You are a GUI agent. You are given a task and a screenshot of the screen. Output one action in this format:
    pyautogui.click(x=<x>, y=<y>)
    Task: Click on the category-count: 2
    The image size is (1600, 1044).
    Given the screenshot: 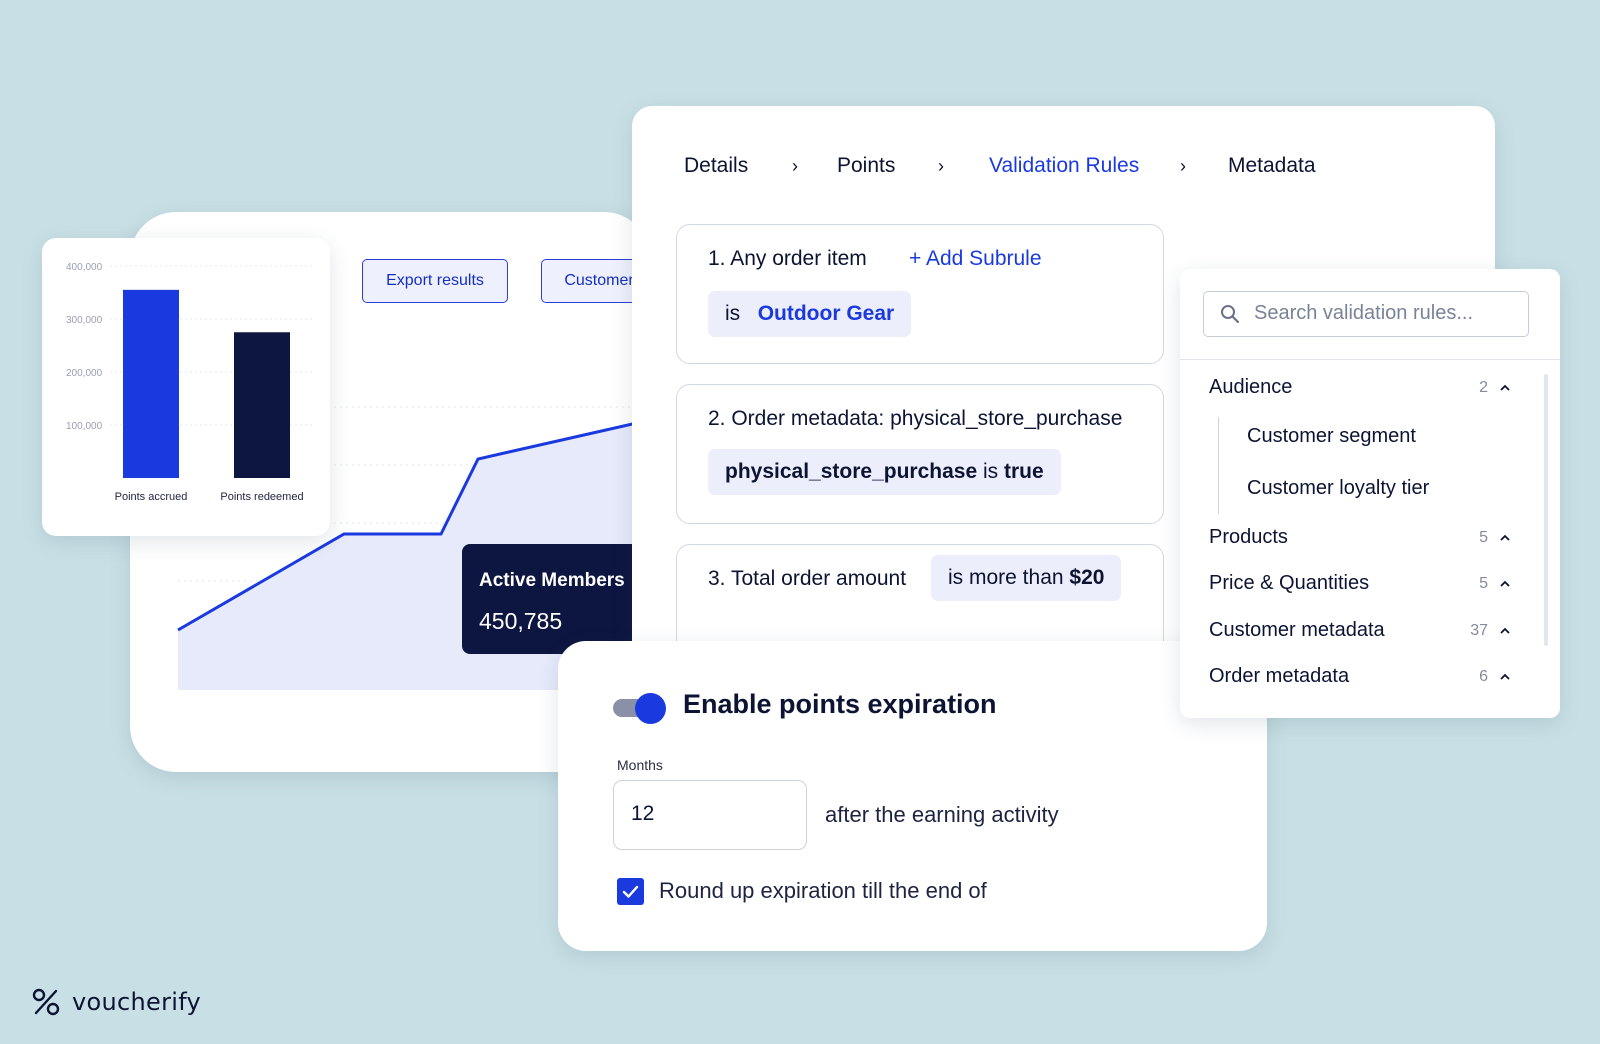 What is the action you would take?
    pyautogui.click(x=1483, y=387)
    